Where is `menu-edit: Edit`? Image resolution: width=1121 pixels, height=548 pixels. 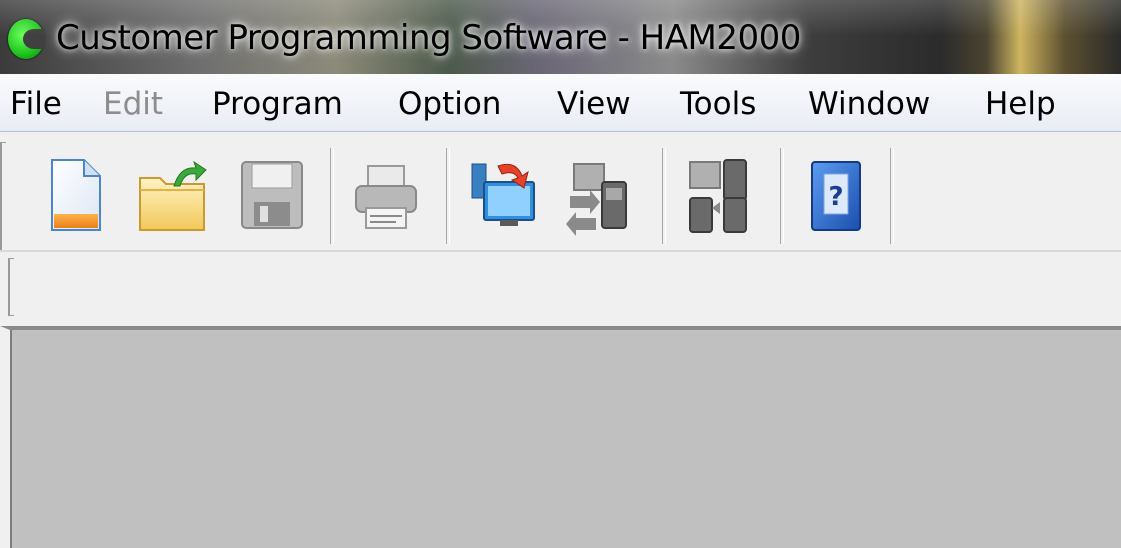 menu-edit: Edit is located at coordinates (133, 104).